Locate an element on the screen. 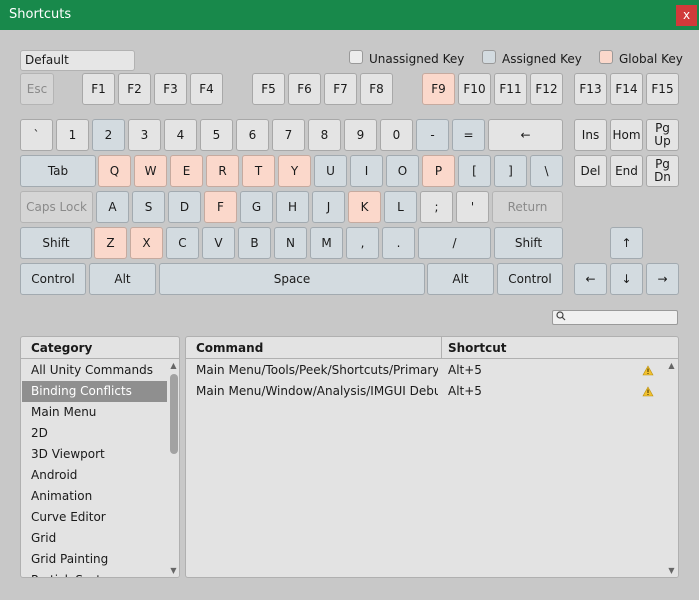 Image resolution: width=699 pixels, height=600 pixels. scroll-up-icon: ▲ is located at coordinates (173, 366).